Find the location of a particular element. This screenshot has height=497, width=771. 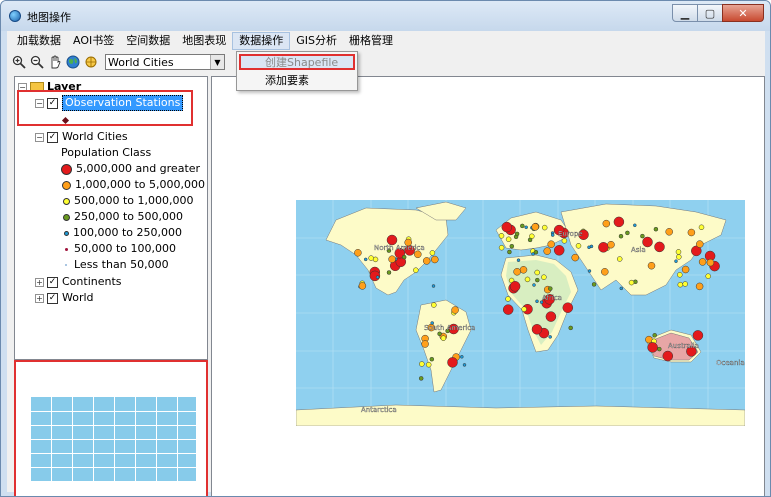

menu-bar: 加载数据 AOI书签 空间数据 地图表现 数据操作 GIS分析 栅格管理 is located at coordinates (386, 41).